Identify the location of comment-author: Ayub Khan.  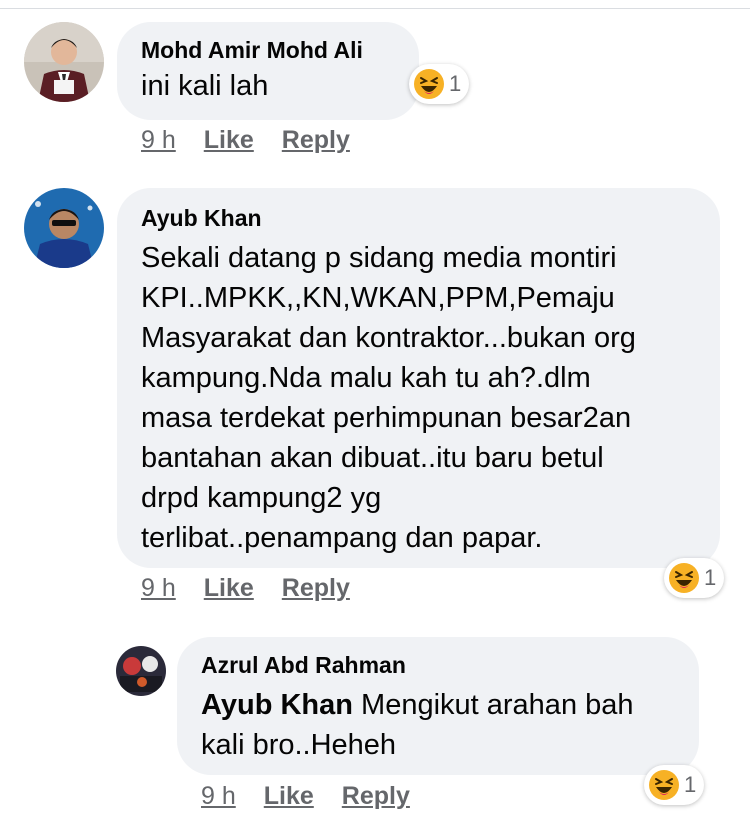
(418, 218).